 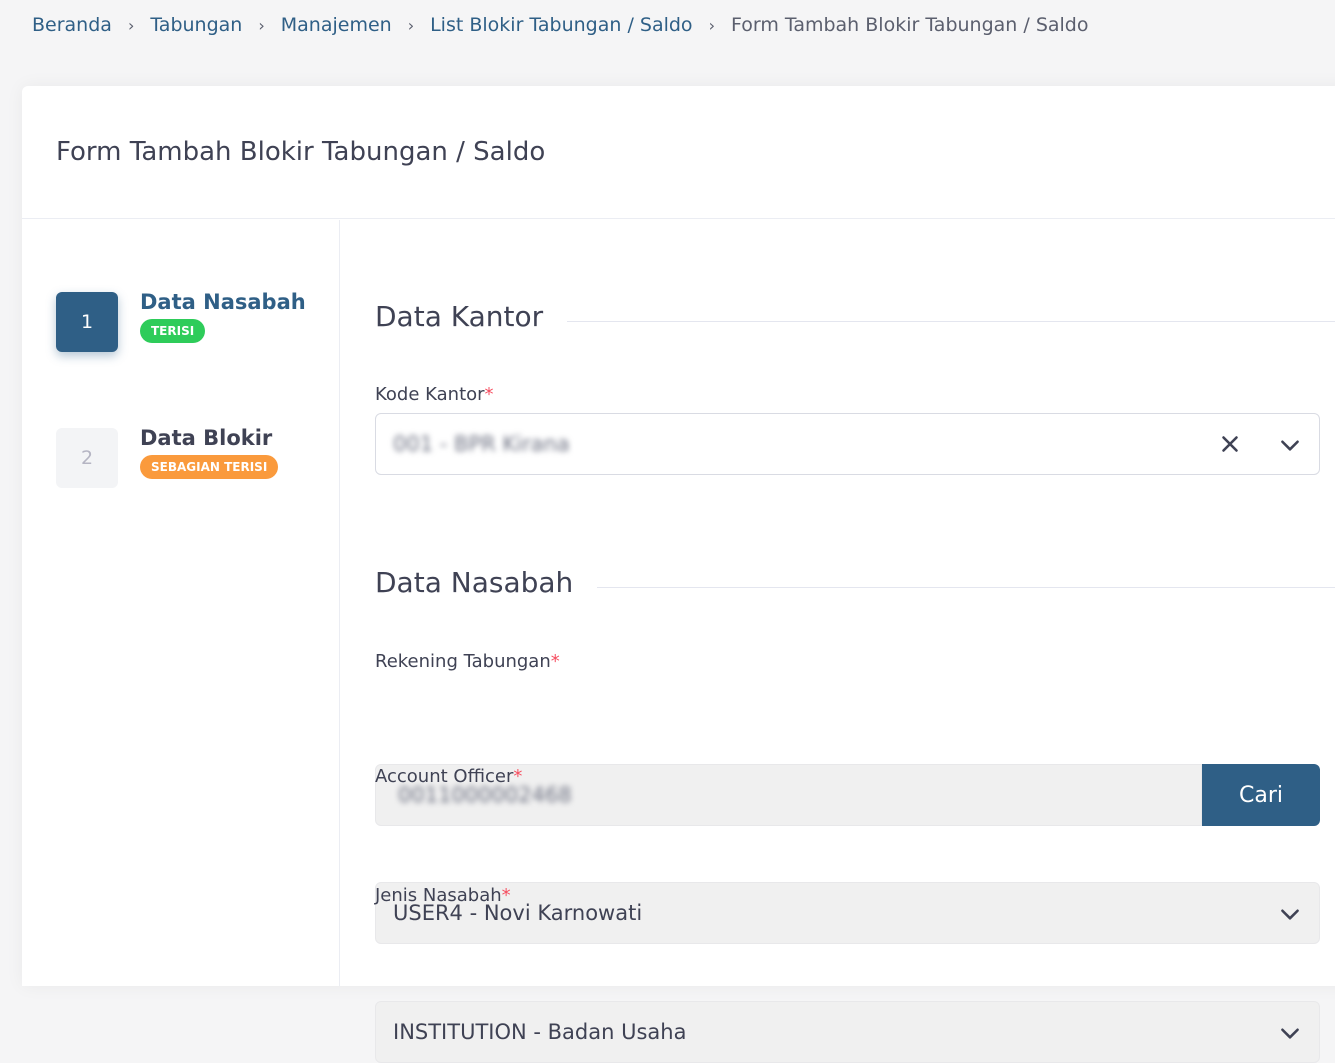 What do you see at coordinates (540, 1032) in the screenshot?
I see `jenis-nasabah-value: INSTITUTION - Badan Usaha` at bounding box center [540, 1032].